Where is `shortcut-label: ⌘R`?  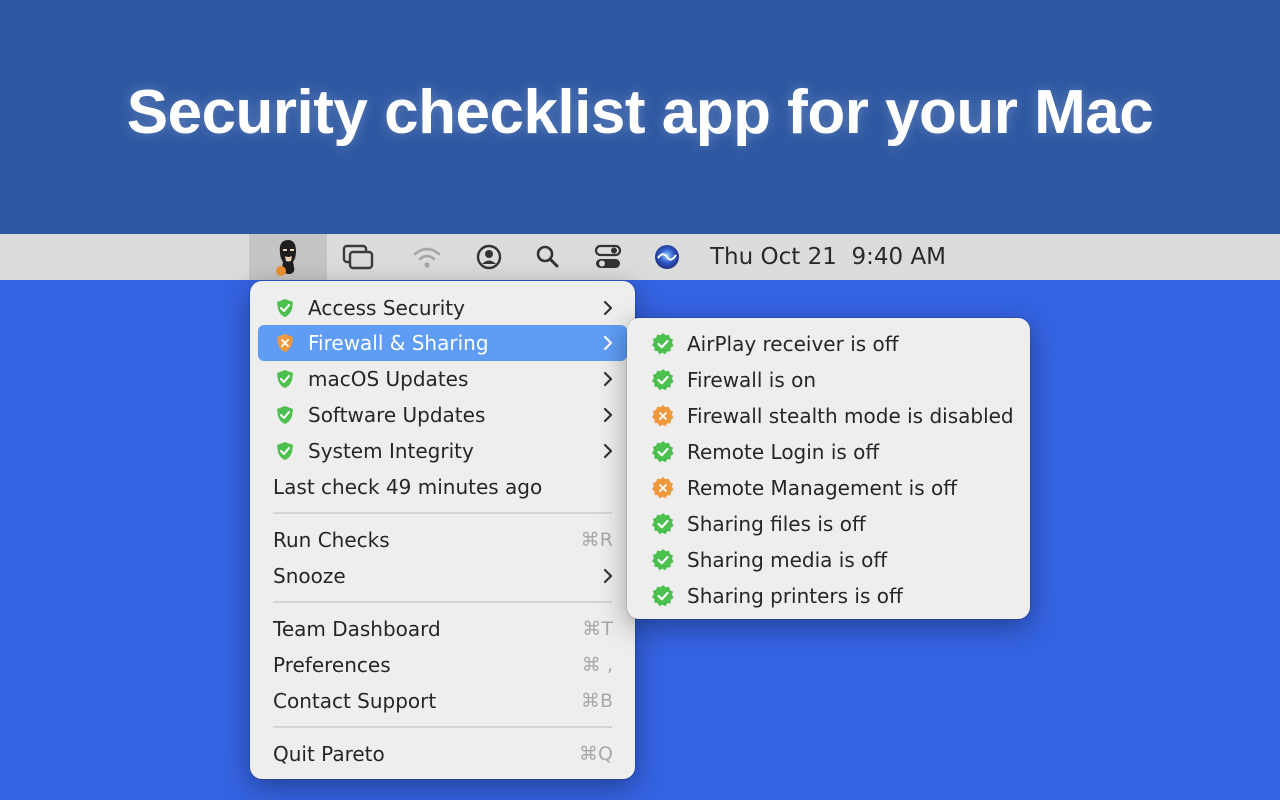 shortcut-label: ⌘R is located at coordinates (596, 540).